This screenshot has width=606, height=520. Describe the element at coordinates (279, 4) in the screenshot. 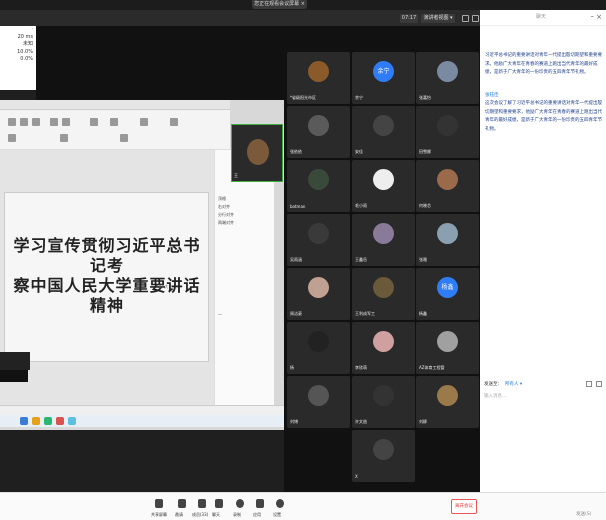

I see `recording-pill: 您正在观看会议屏幕 ×` at that location.